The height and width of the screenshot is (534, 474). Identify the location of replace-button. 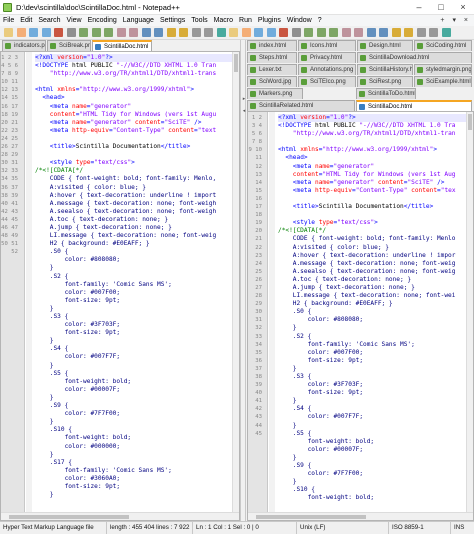
(158, 32).